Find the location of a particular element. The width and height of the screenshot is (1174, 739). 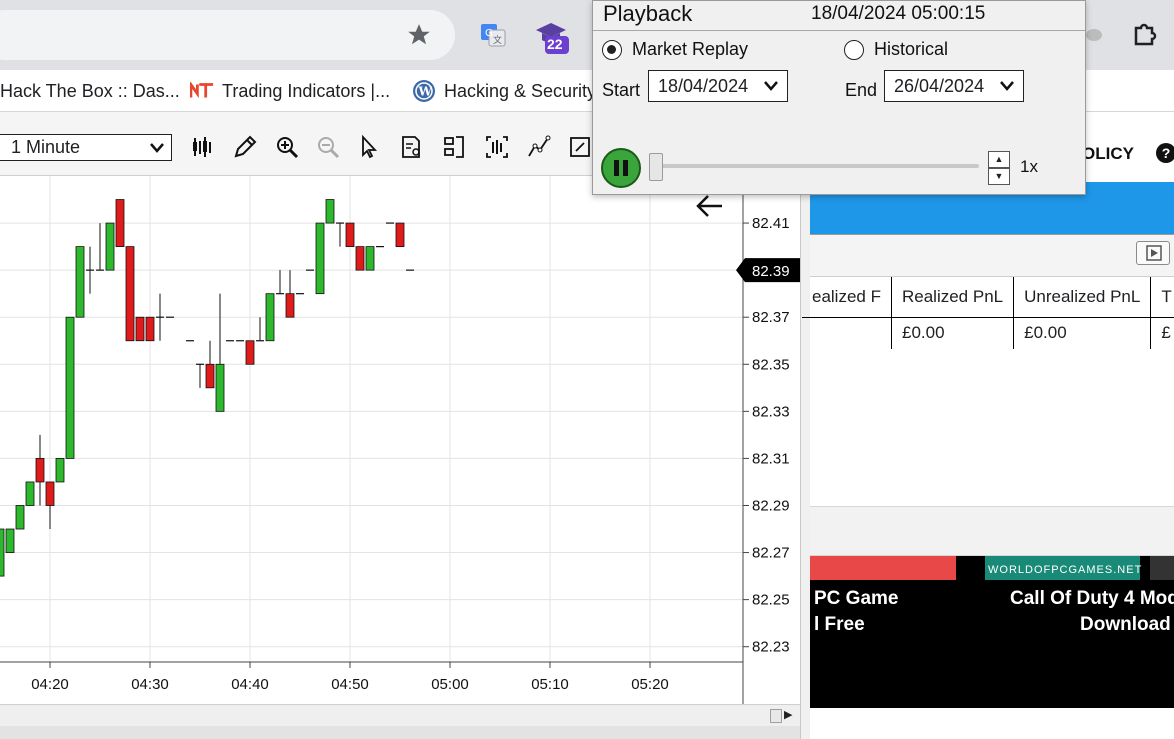

time-axis: 04:20 04:30 04:40 04:50 05:00 05:10 05:20 is located at coordinates (350, 677).